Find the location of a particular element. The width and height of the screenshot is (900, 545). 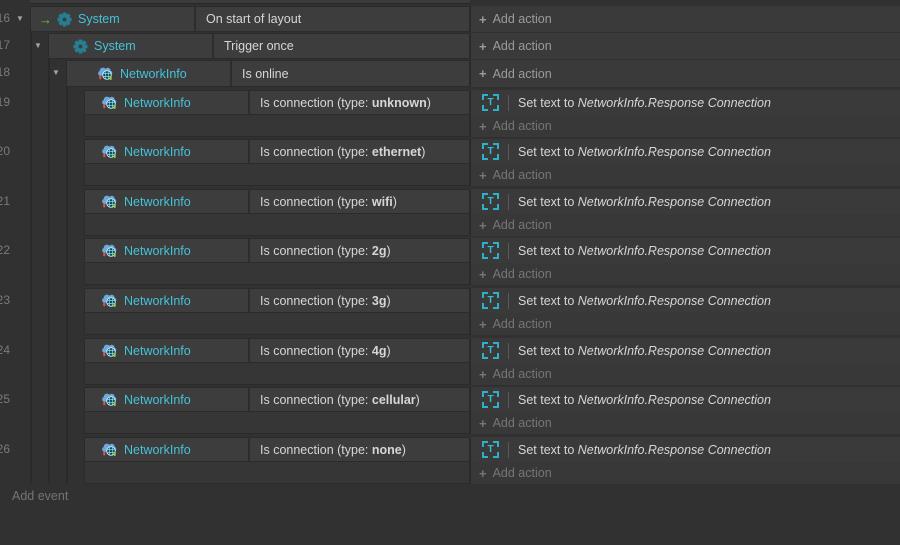

condition-param: 3g is located at coordinates (379, 300).